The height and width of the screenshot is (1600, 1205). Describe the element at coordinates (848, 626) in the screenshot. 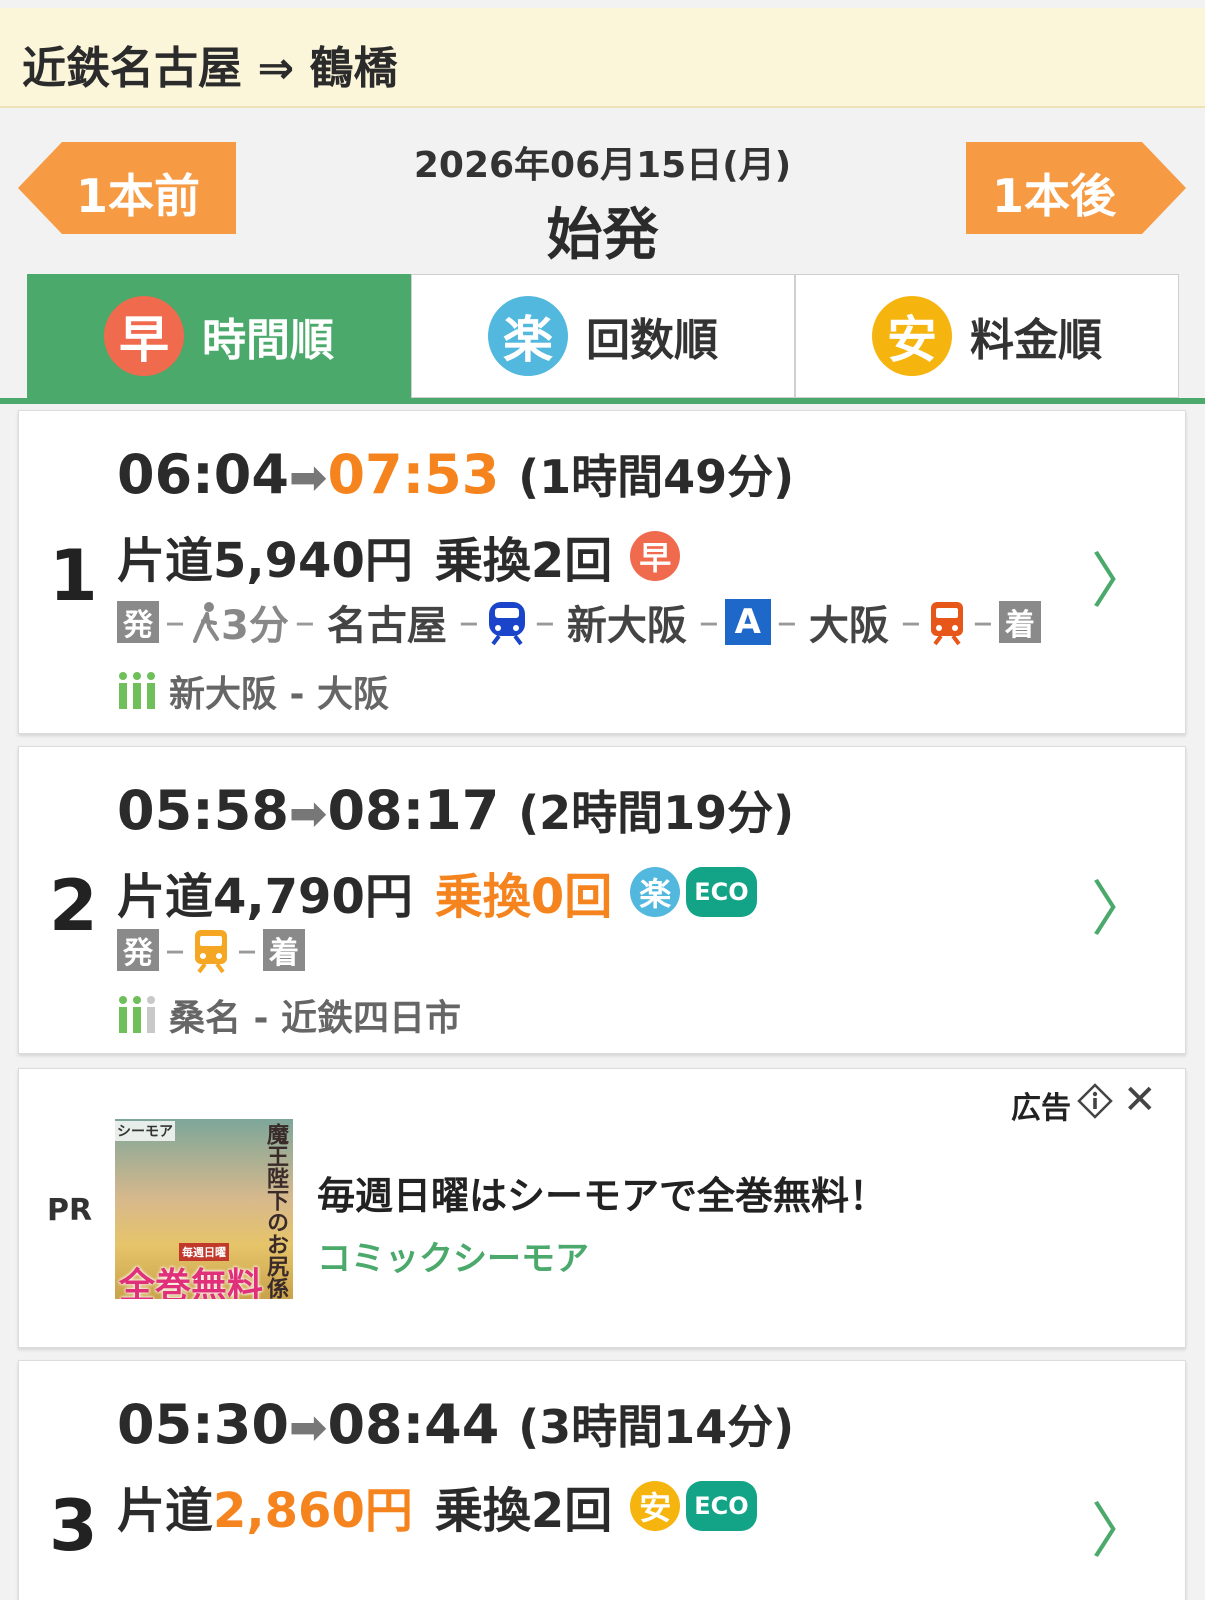

I see `station-name: 大阪` at that location.